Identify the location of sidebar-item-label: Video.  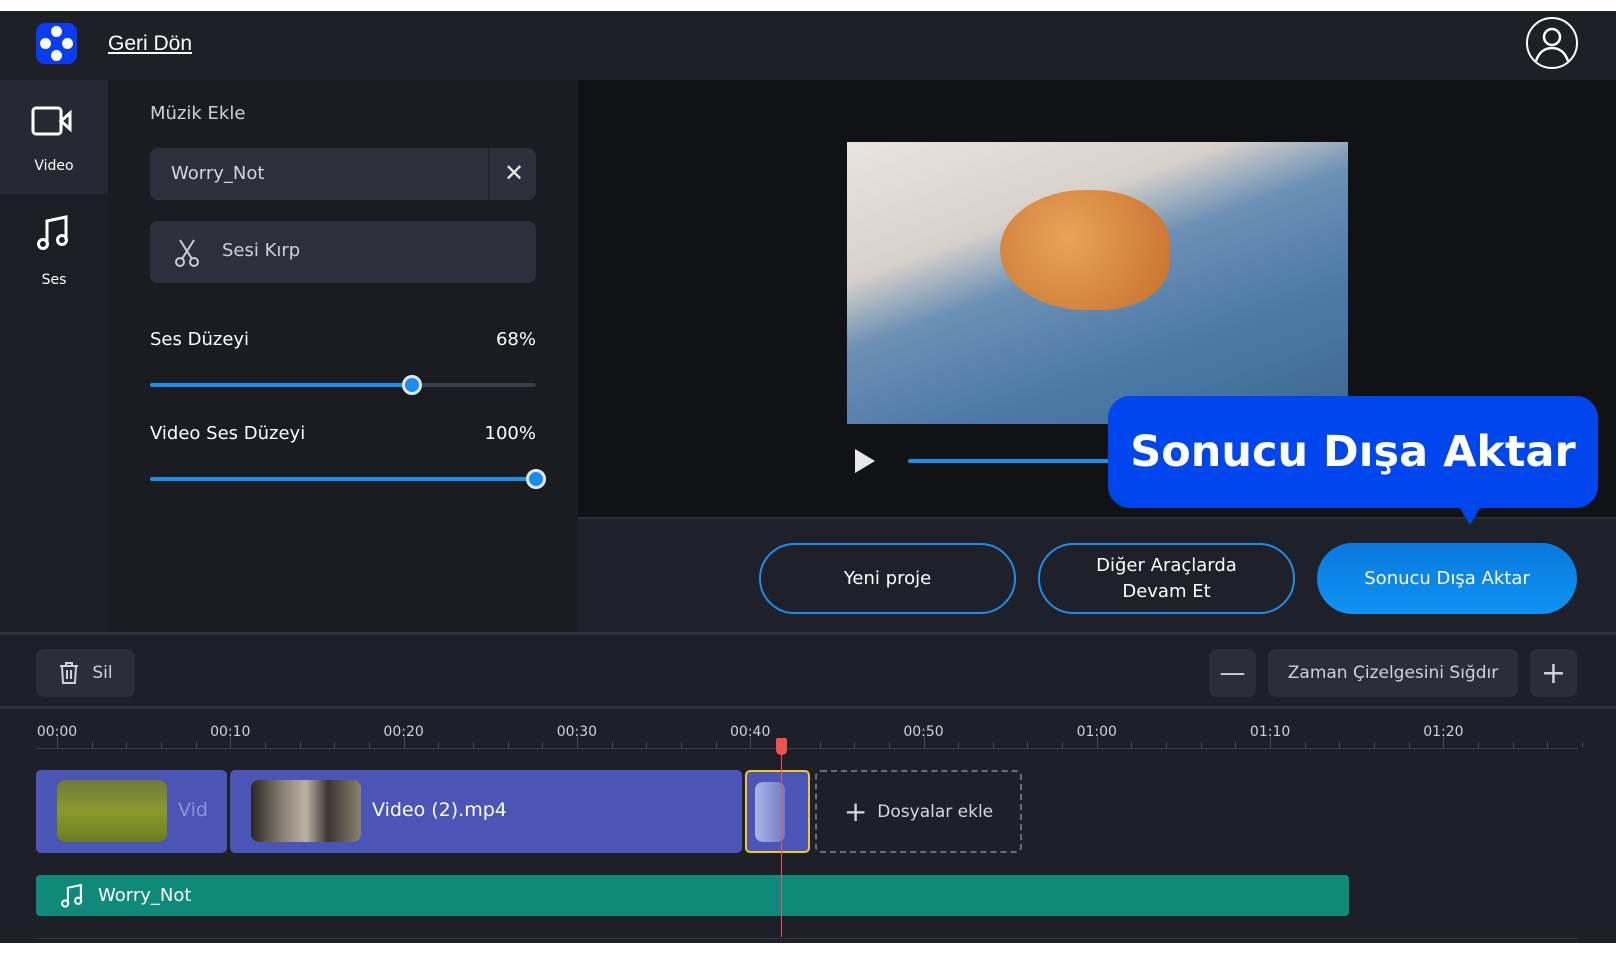
(54, 166).